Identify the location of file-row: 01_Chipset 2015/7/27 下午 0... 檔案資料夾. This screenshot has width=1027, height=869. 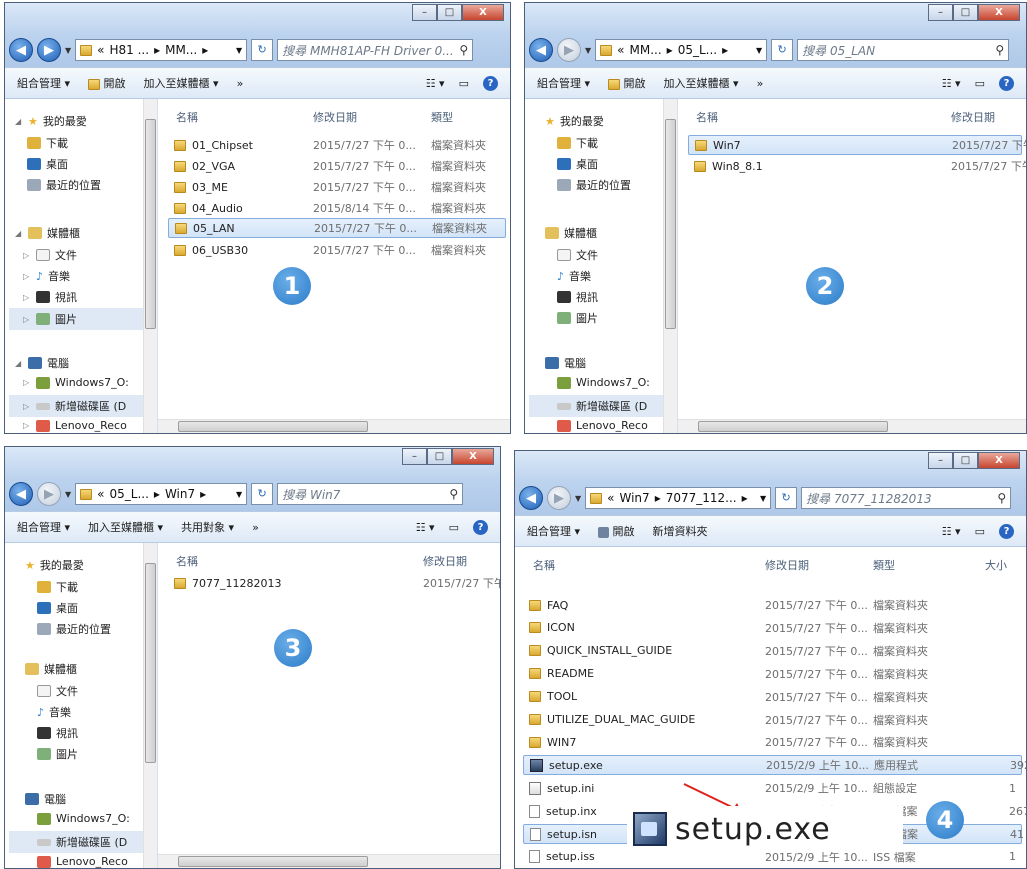
(337, 145).